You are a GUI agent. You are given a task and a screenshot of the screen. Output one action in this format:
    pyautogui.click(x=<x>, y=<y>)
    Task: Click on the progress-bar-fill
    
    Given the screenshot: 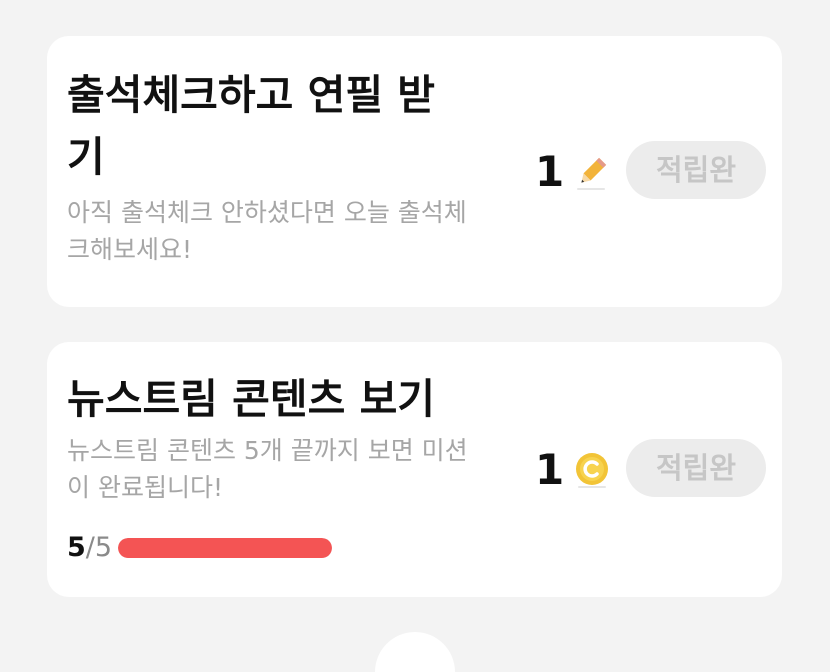 What is the action you would take?
    pyautogui.click(x=225, y=547)
    